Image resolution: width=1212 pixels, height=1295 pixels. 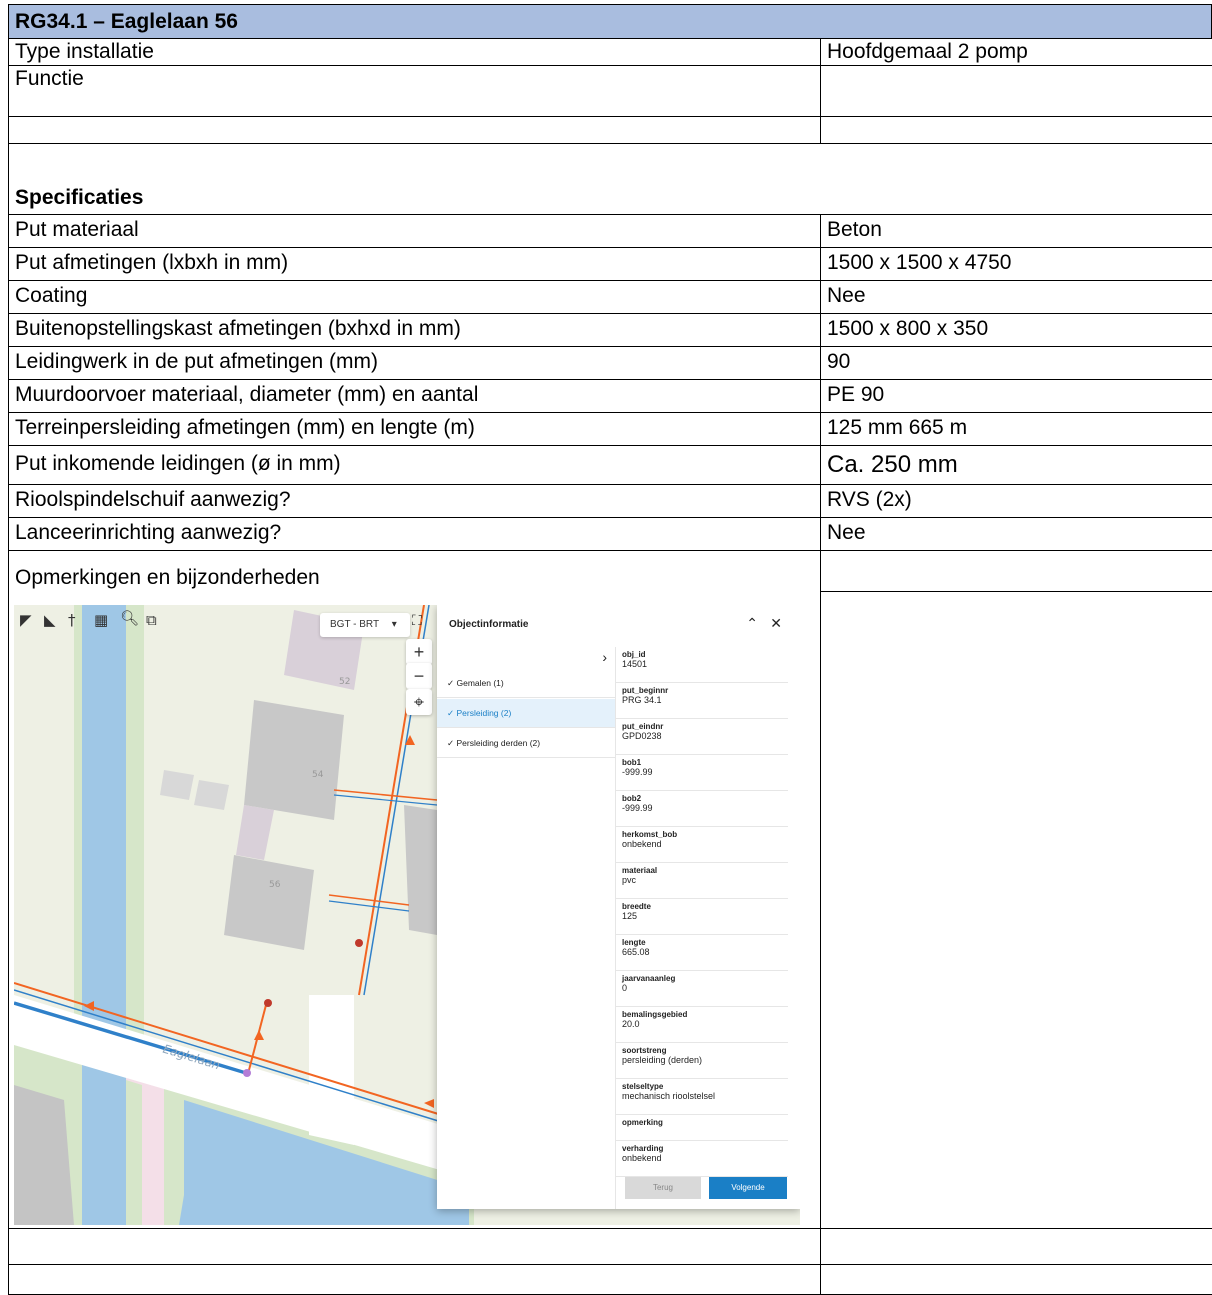 What do you see at coordinates (634, 942) in the screenshot?
I see `attribute-key: lengte` at bounding box center [634, 942].